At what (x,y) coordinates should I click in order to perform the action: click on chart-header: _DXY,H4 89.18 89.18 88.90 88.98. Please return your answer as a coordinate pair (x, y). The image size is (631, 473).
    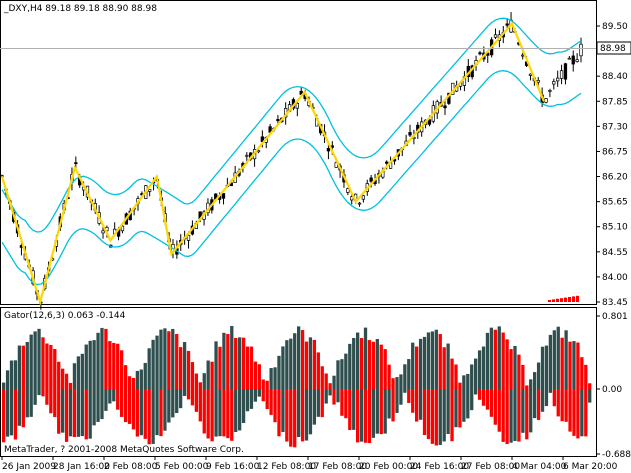
    Looking at the image, I should click on (80, 9).